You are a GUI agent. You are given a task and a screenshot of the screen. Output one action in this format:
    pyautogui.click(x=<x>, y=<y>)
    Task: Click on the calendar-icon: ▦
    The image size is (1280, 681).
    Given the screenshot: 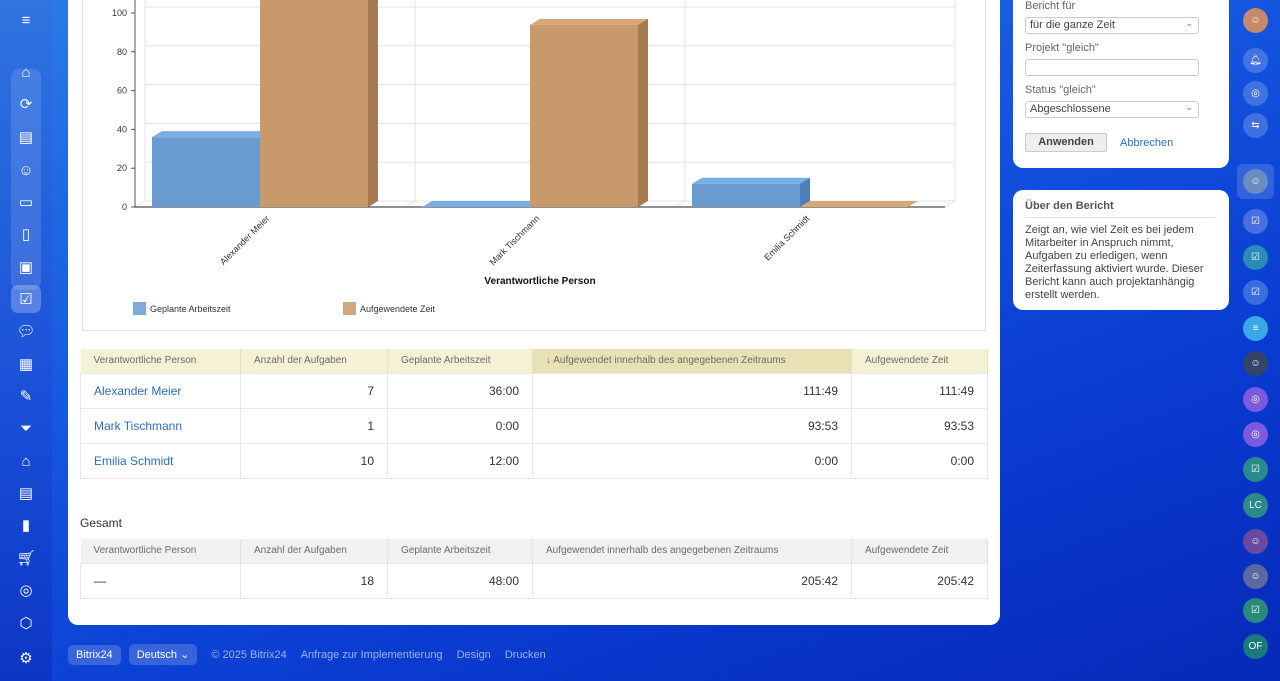 What is the action you would take?
    pyautogui.click(x=26, y=364)
    